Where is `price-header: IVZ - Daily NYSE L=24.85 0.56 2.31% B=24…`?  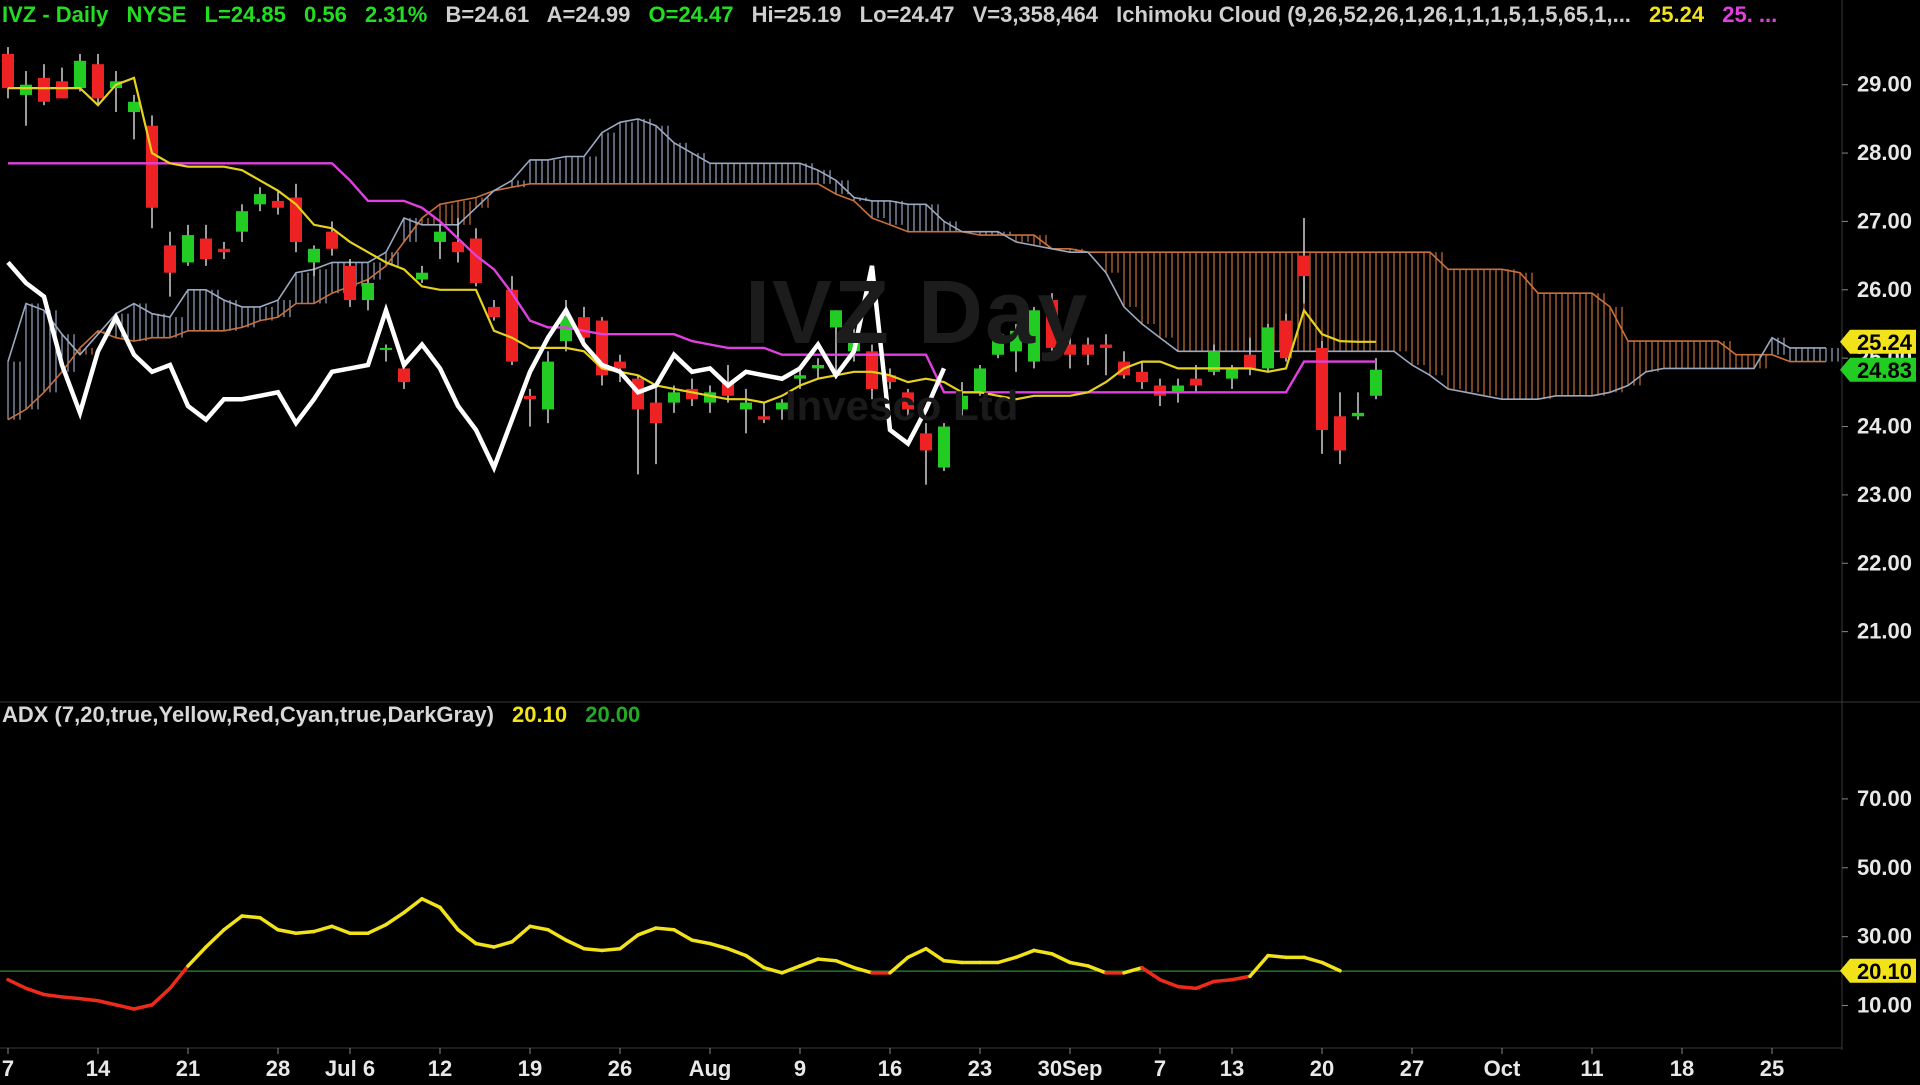
price-header: IVZ - Daily NYSE L=24.85 0.56 2.31% B=24… is located at coordinates (895, 17).